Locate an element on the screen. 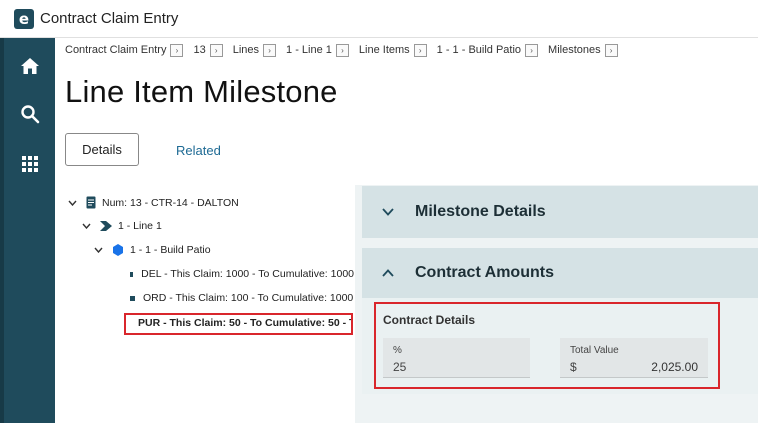  tree-node-label: 1 - Line 1 is located at coordinates (140, 226).